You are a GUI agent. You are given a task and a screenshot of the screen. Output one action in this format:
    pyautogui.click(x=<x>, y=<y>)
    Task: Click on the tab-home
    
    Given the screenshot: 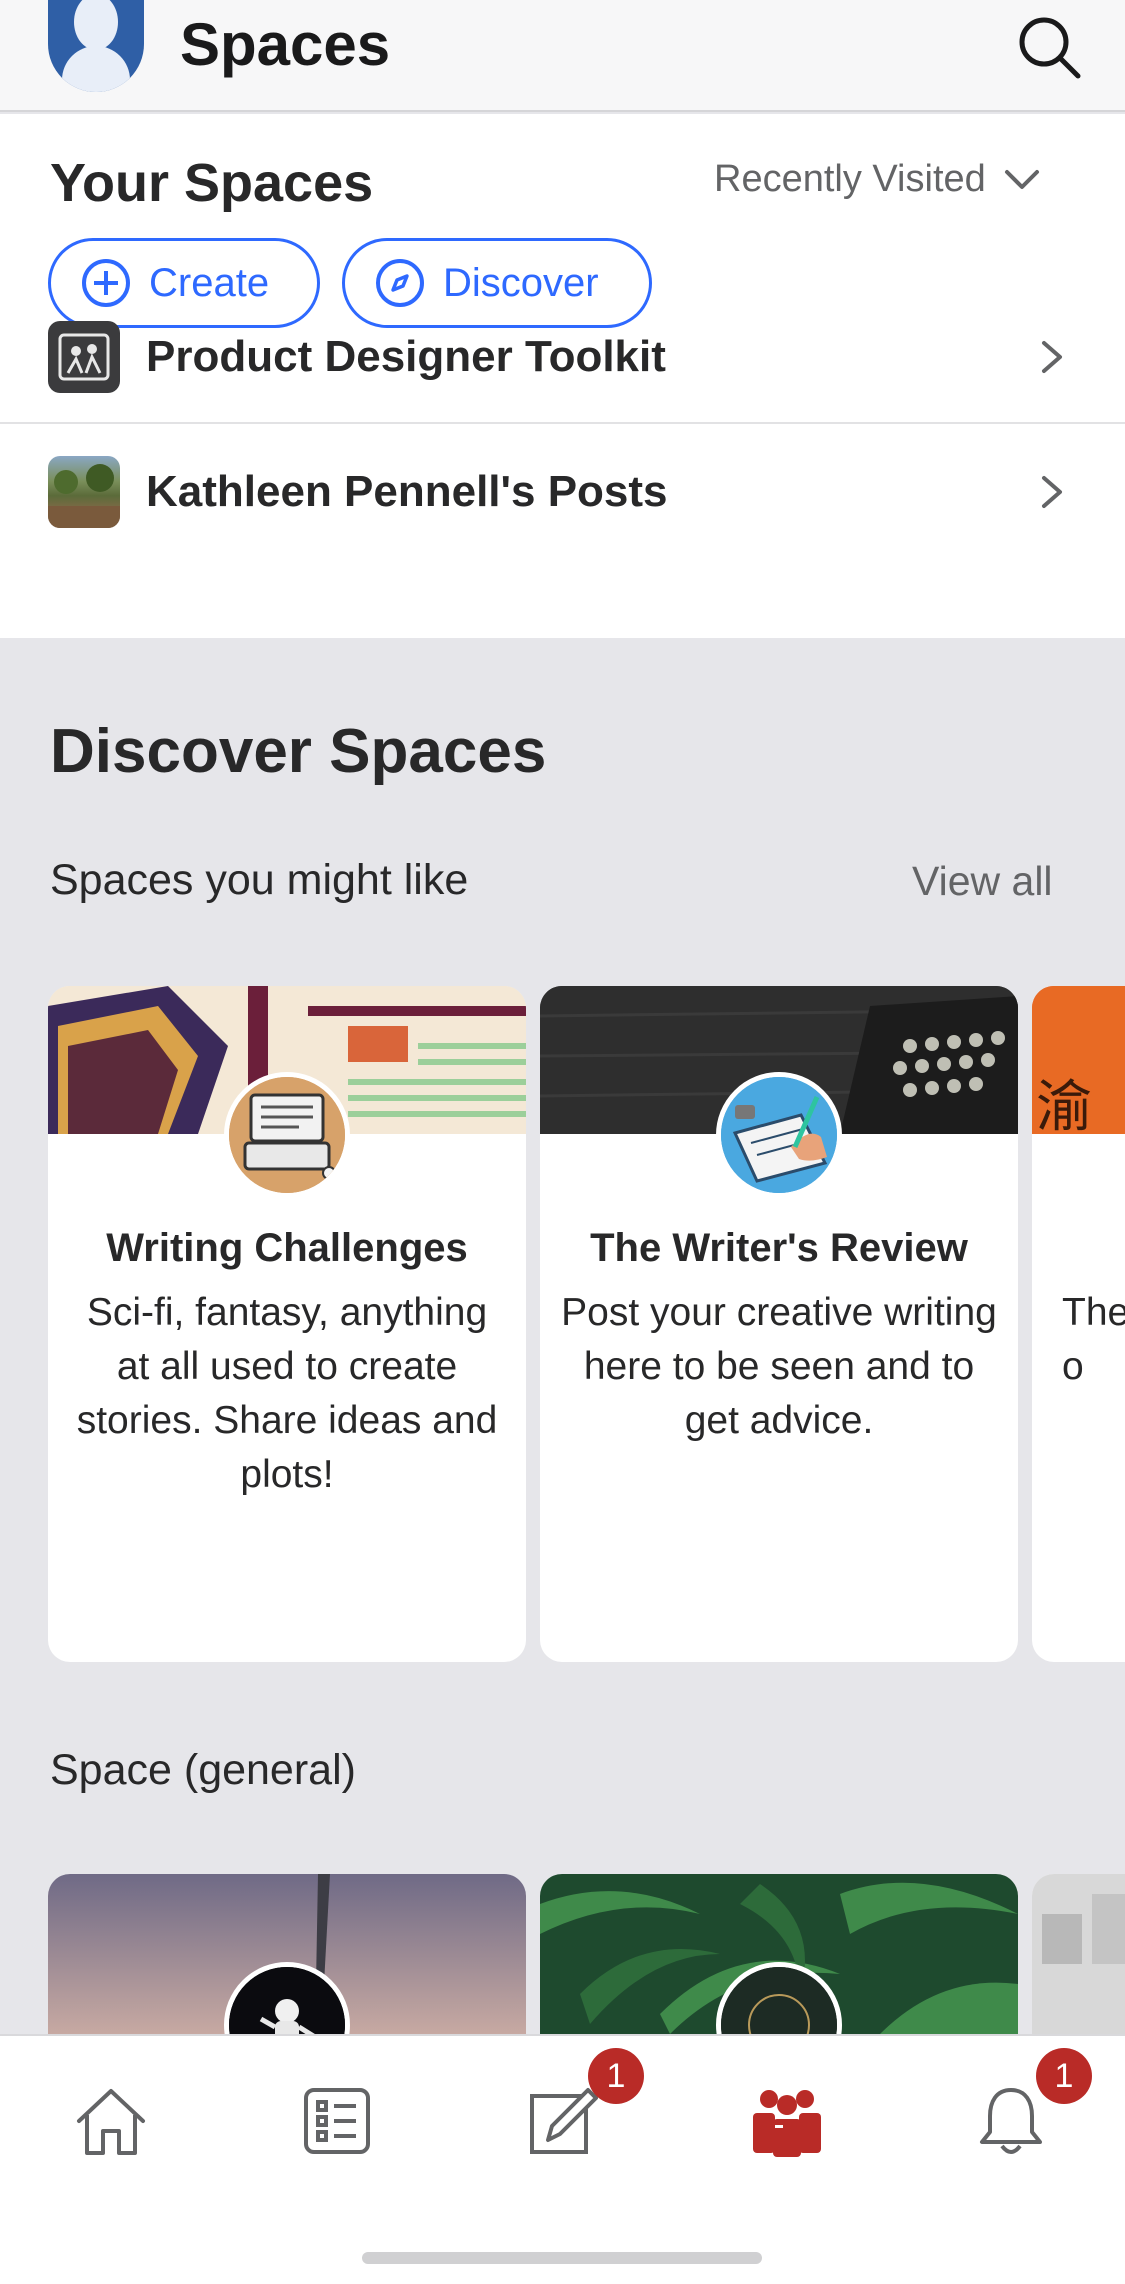 What is the action you would take?
    pyautogui.click(x=111, y=2121)
    